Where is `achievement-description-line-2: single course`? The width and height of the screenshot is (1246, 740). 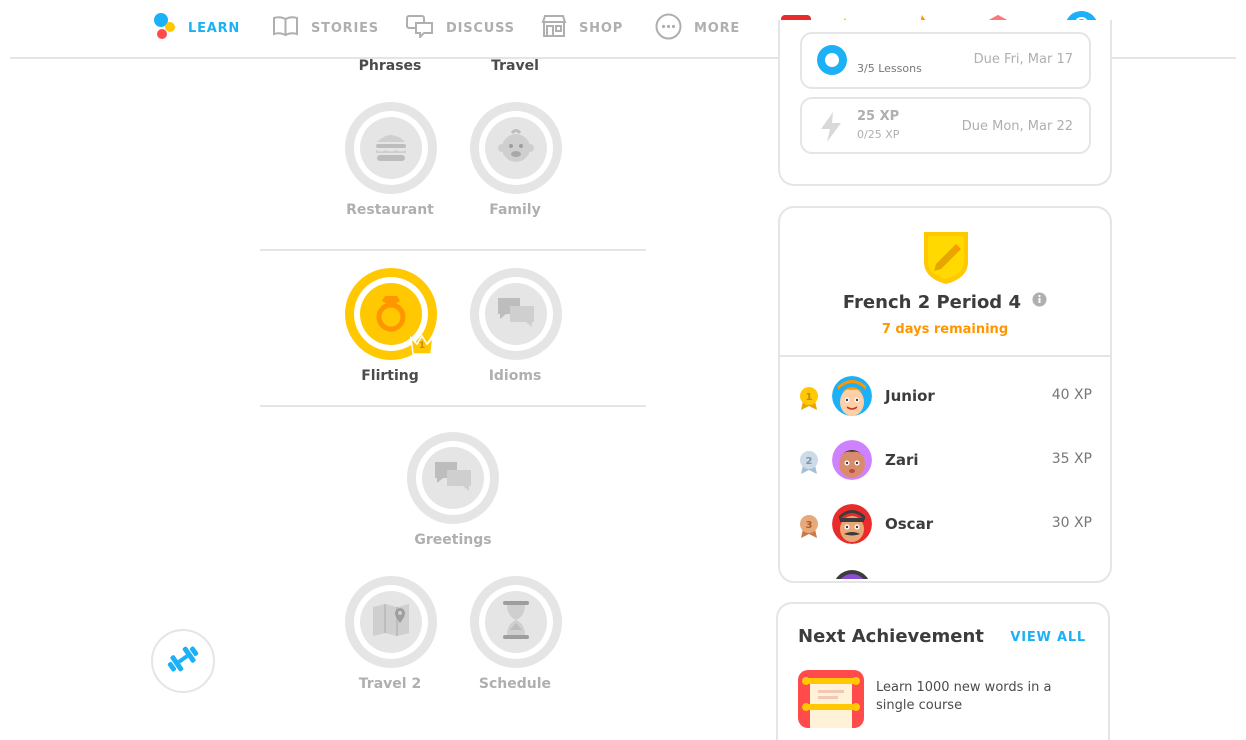
achievement-description-line-2: single course is located at coordinates (919, 705).